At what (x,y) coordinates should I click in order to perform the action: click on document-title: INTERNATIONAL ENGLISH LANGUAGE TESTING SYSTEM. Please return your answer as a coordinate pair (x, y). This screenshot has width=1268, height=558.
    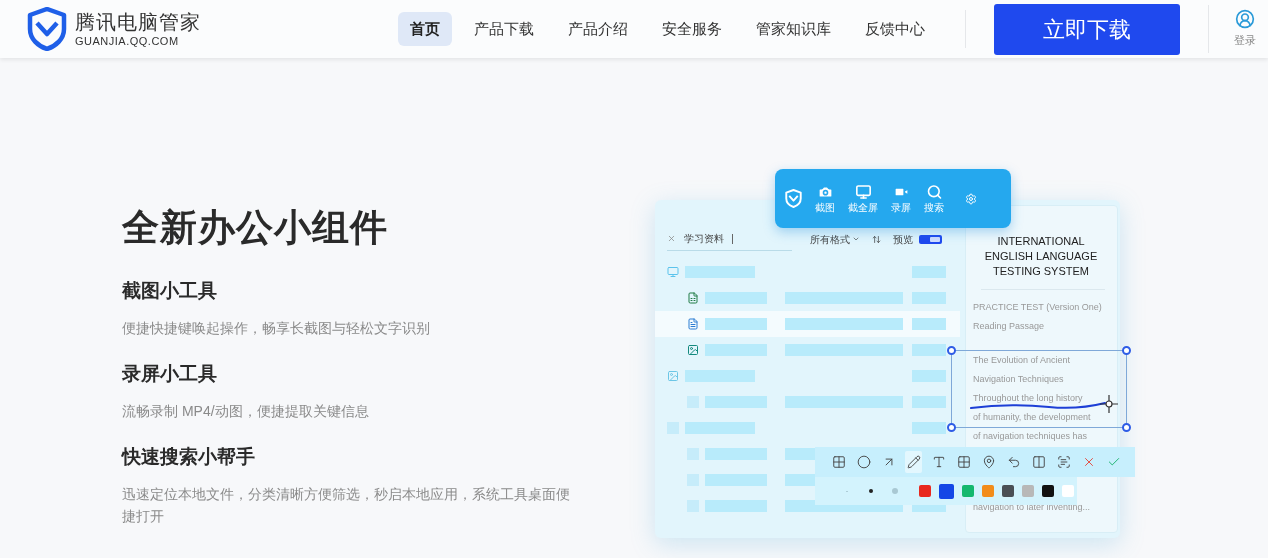
    Looking at the image, I should click on (1041, 256).